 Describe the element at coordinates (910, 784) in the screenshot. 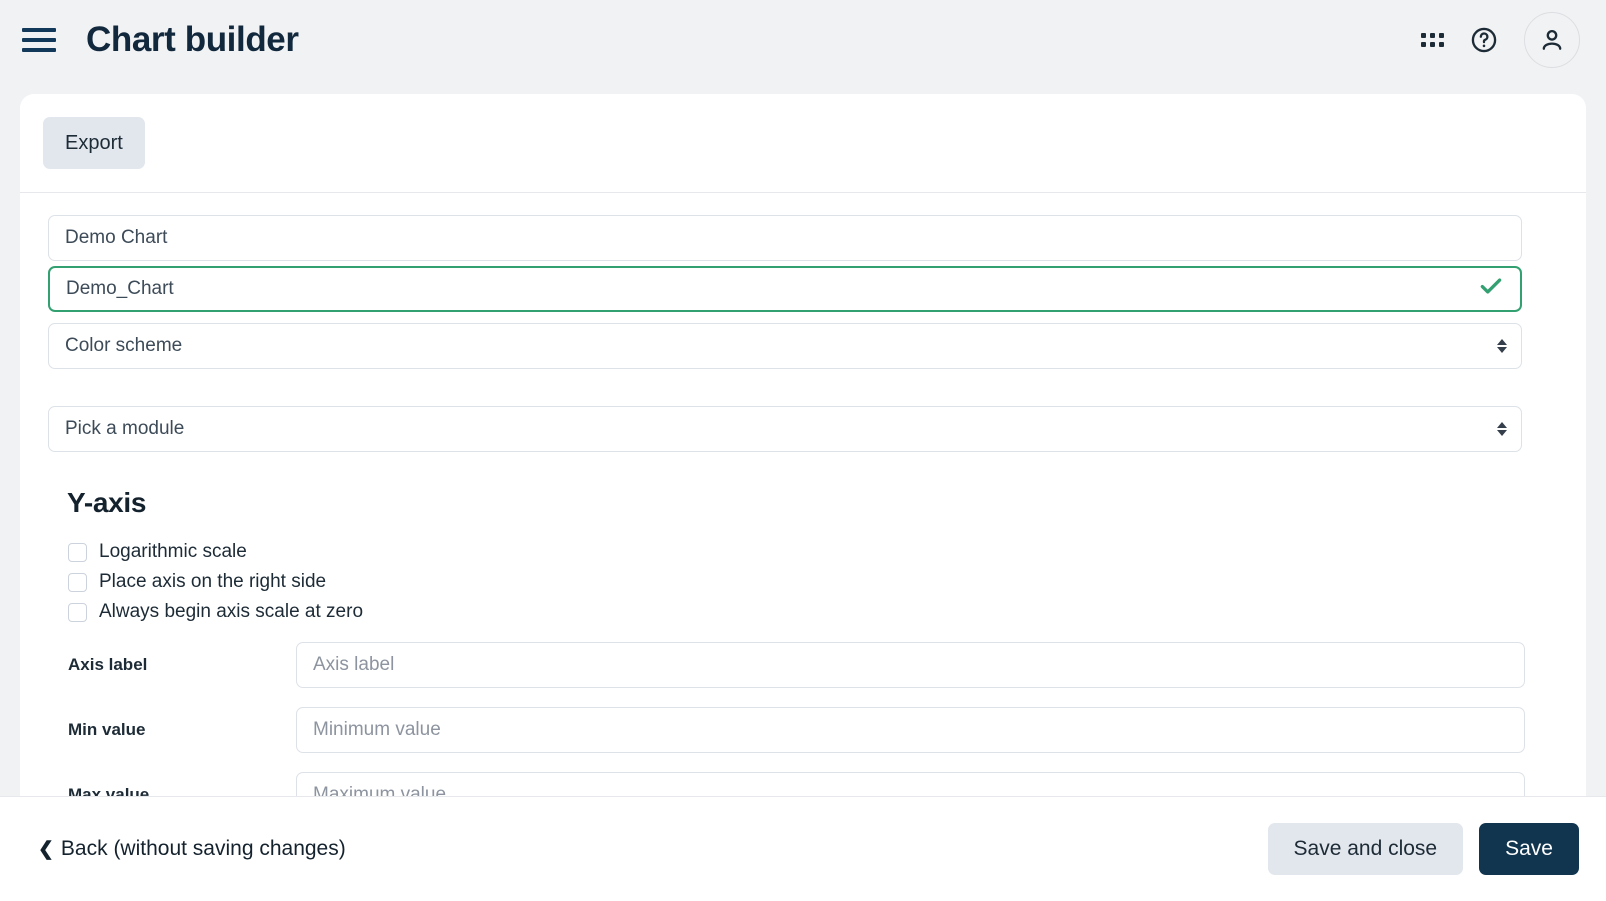

I see `max-value-input: Maximum value` at that location.